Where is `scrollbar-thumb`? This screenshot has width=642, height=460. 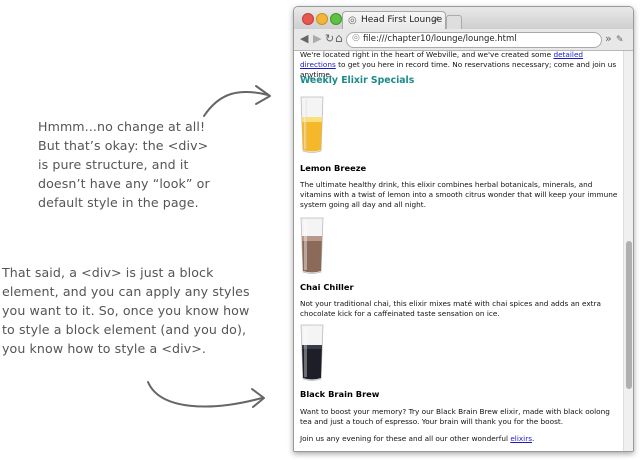 scrollbar-thumb is located at coordinates (629, 315).